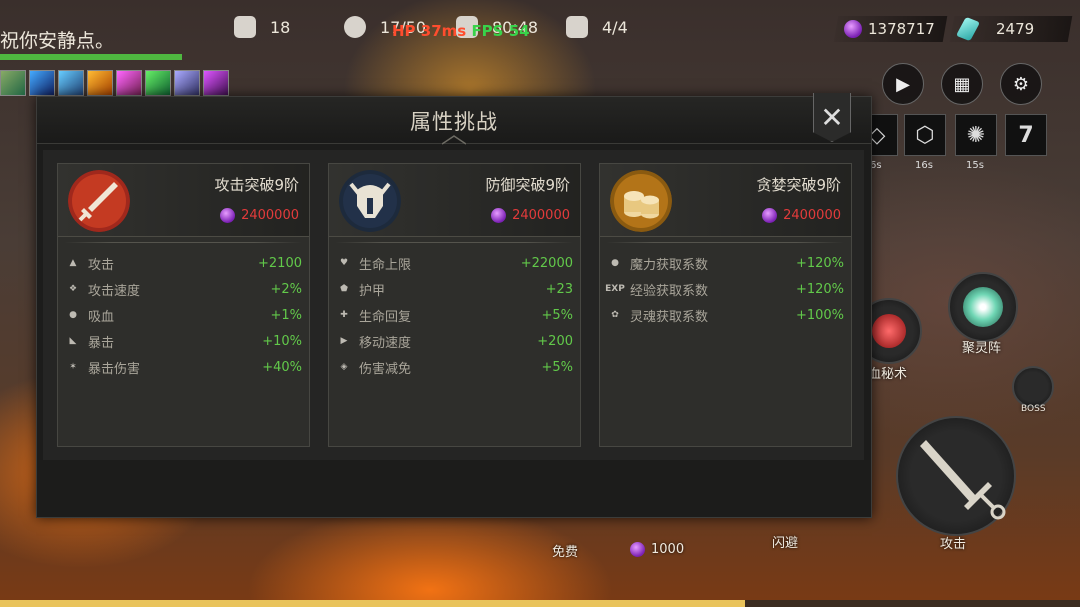 The height and width of the screenshot is (607, 1080). I want to click on blood-skill-label: 血秘术, so click(888, 374).